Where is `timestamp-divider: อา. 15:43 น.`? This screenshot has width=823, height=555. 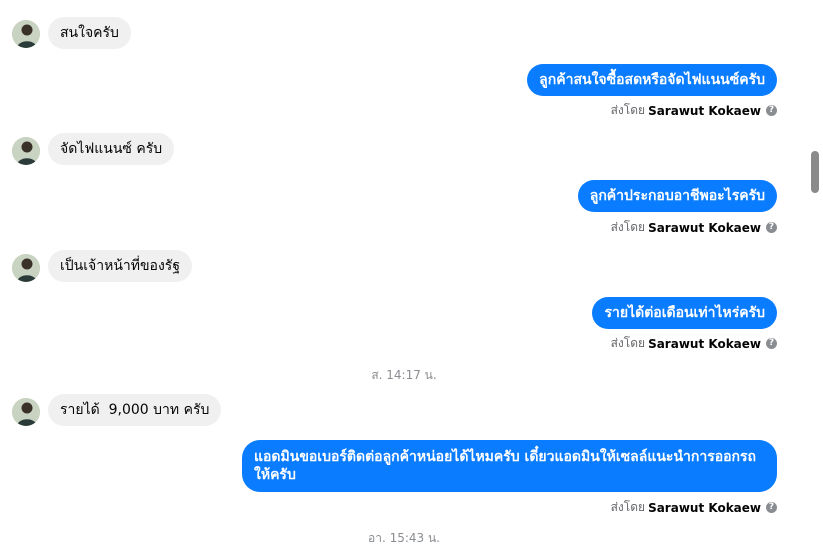
timestamp-divider: อา. 15:43 น. is located at coordinates (404, 538).